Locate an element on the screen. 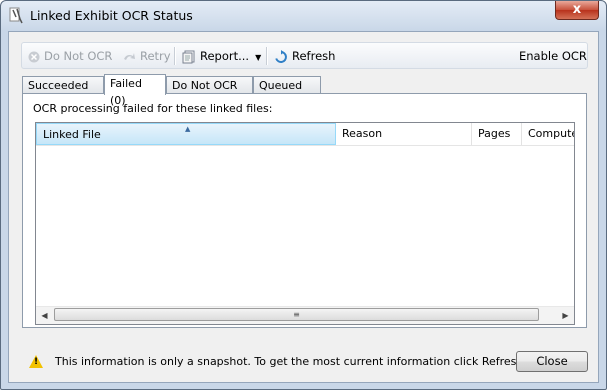  enable-ocr-button: Enable OCR is located at coordinates (553, 56).